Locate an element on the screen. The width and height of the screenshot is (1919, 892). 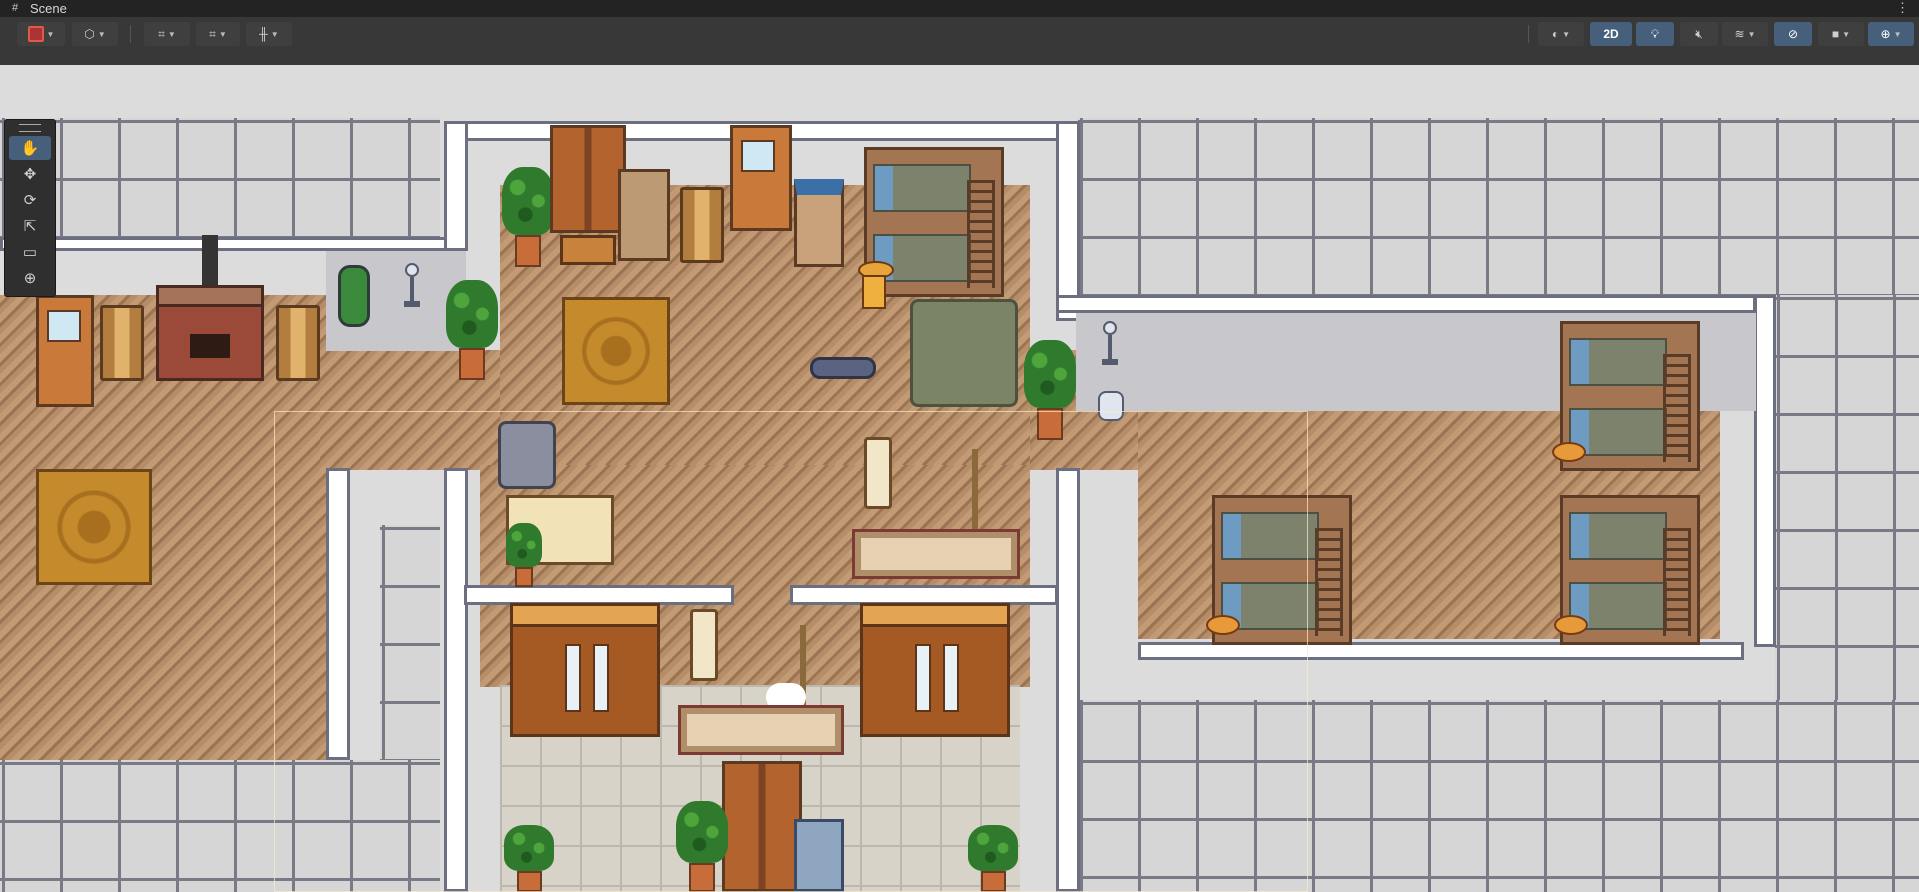
wall-left-room-top is located at coordinates (234, 244).